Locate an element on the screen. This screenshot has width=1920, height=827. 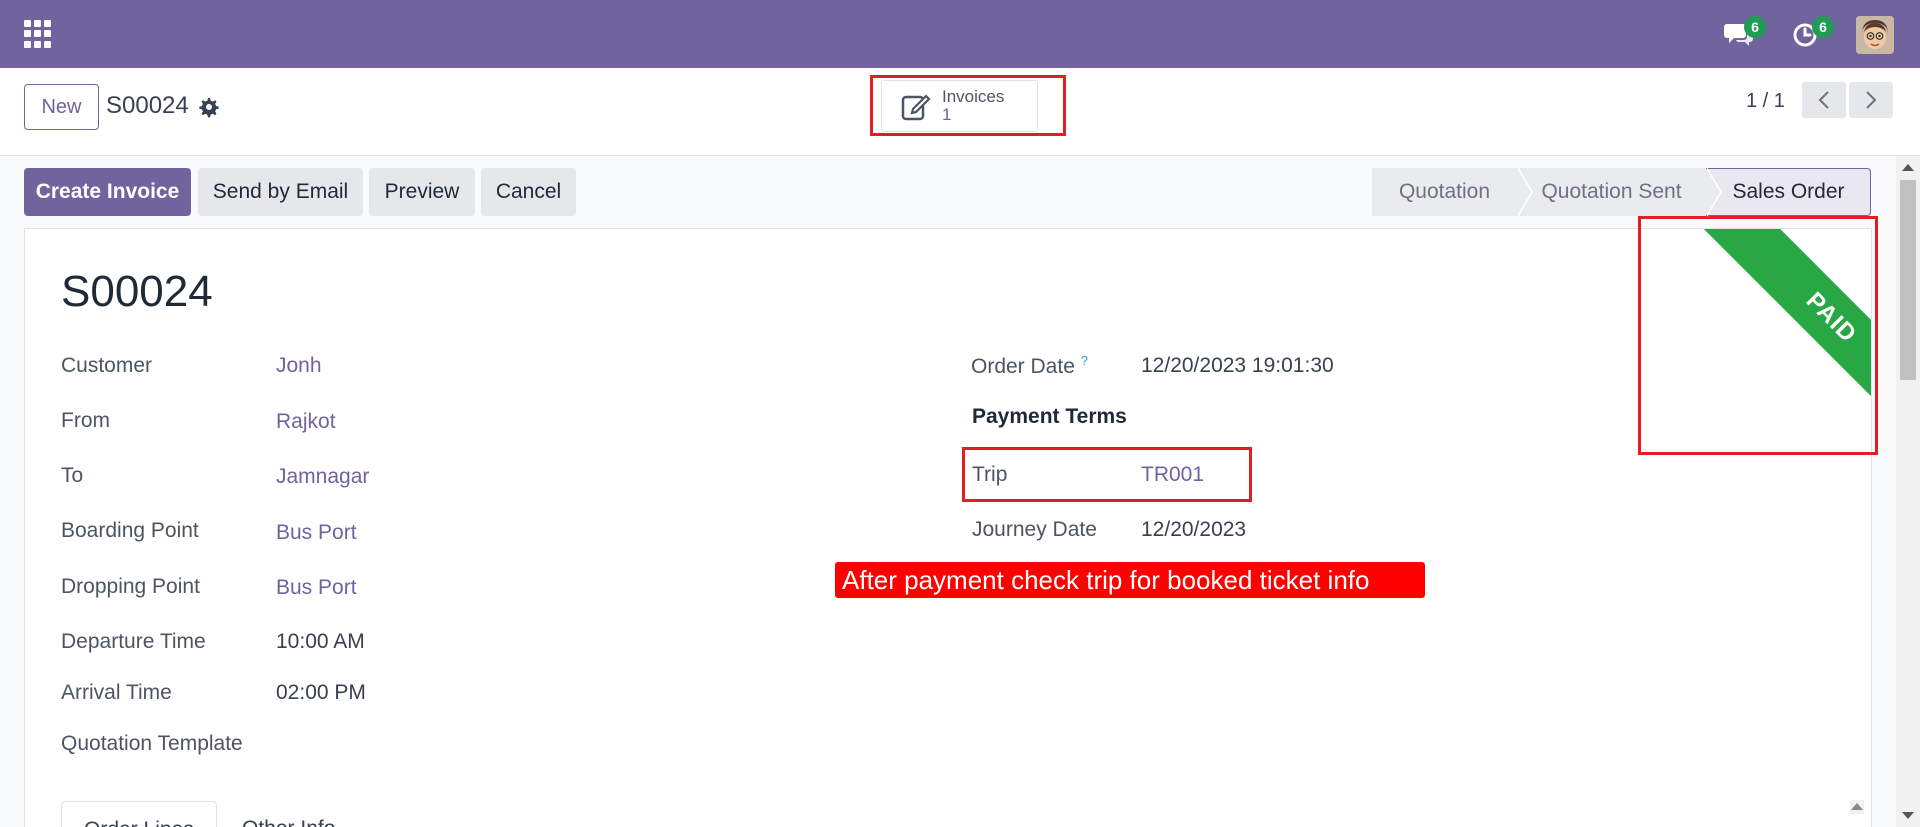
departure-time-label: Departure Time is located at coordinates (133, 641).